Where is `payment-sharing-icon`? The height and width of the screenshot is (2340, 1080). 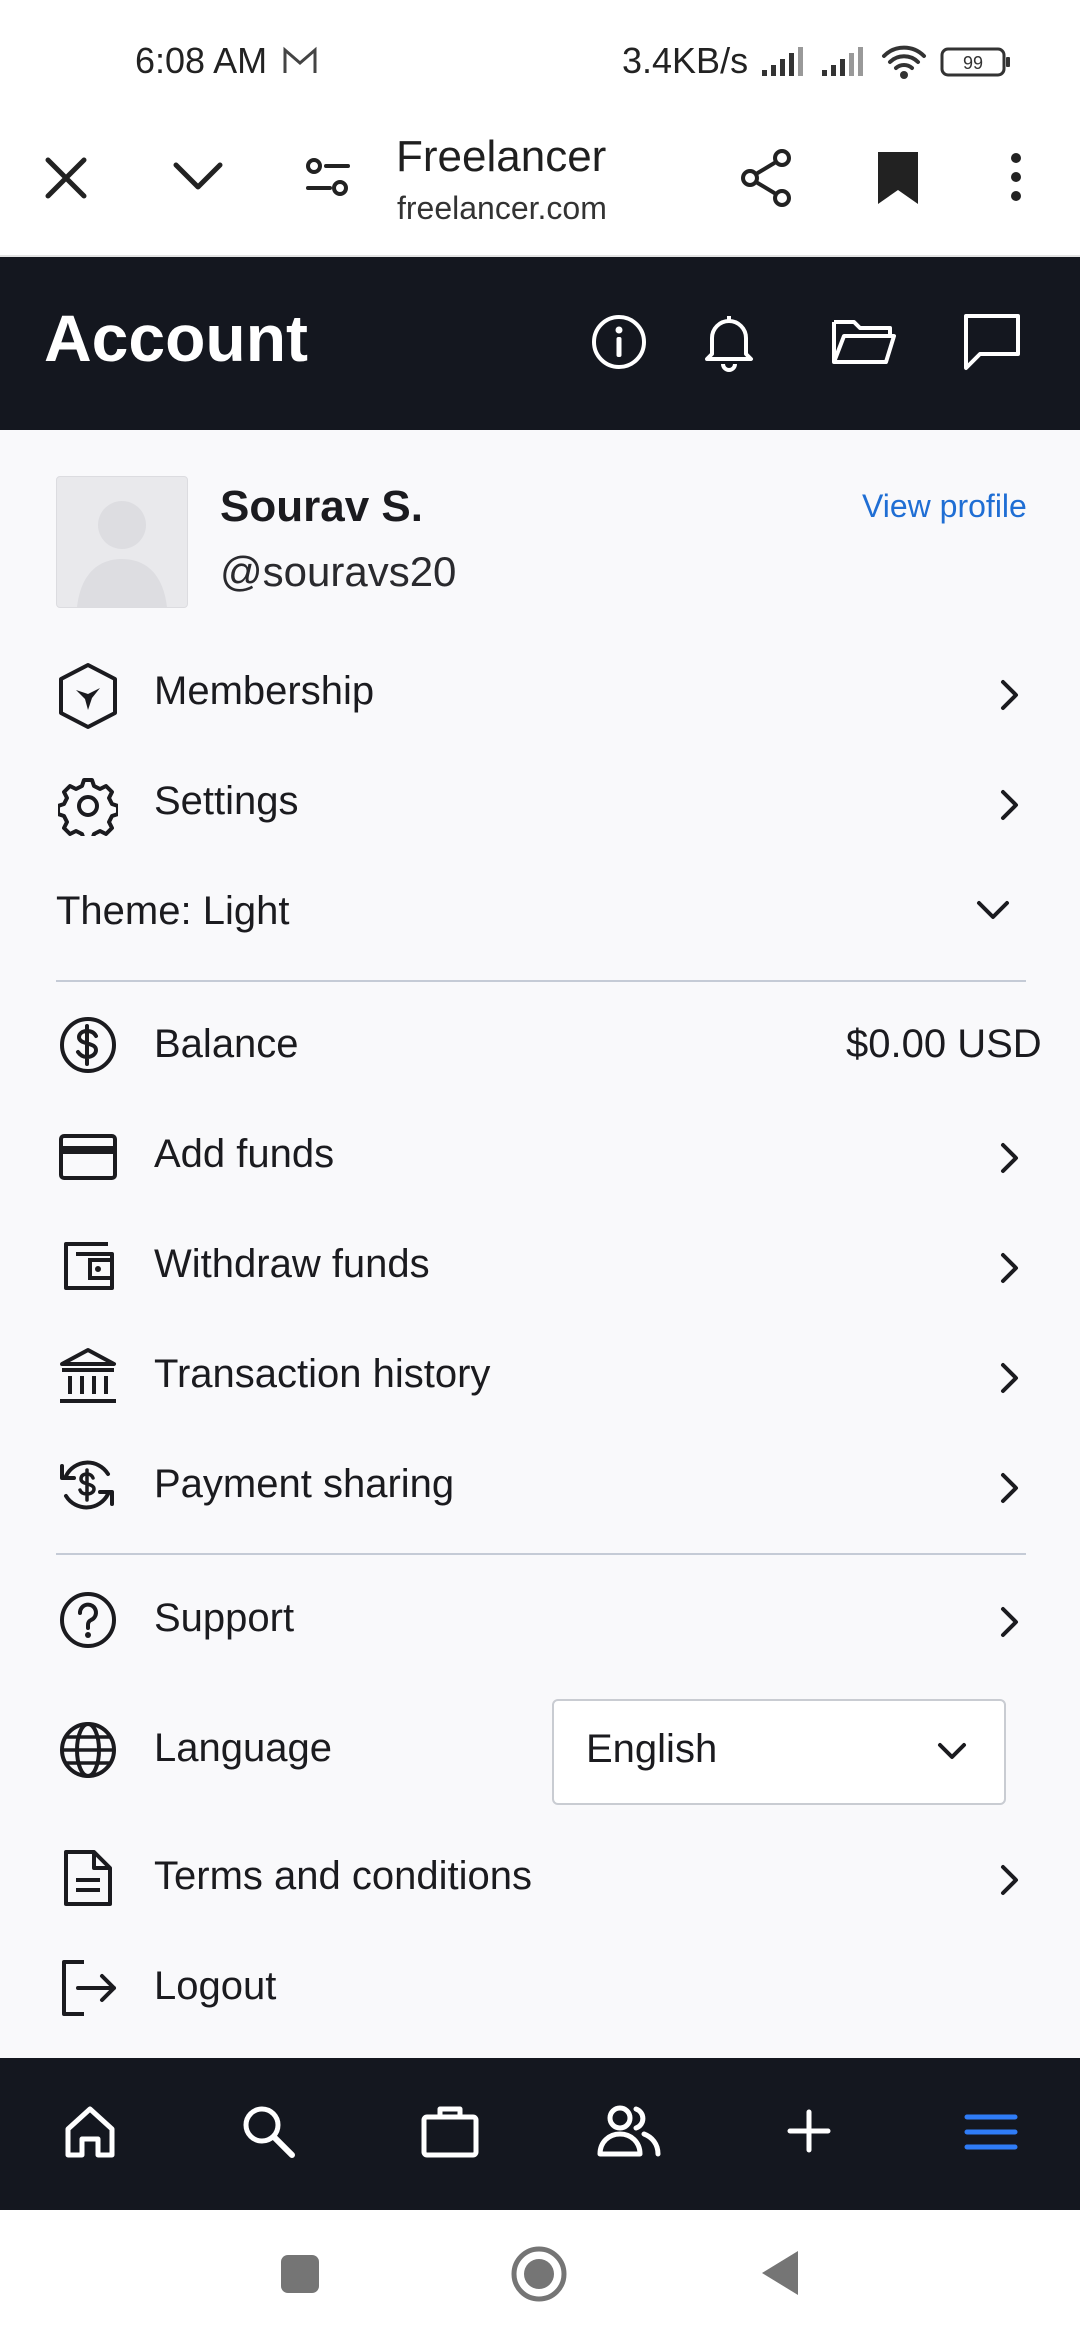 payment-sharing-icon is located at coordinates (87, 1485).